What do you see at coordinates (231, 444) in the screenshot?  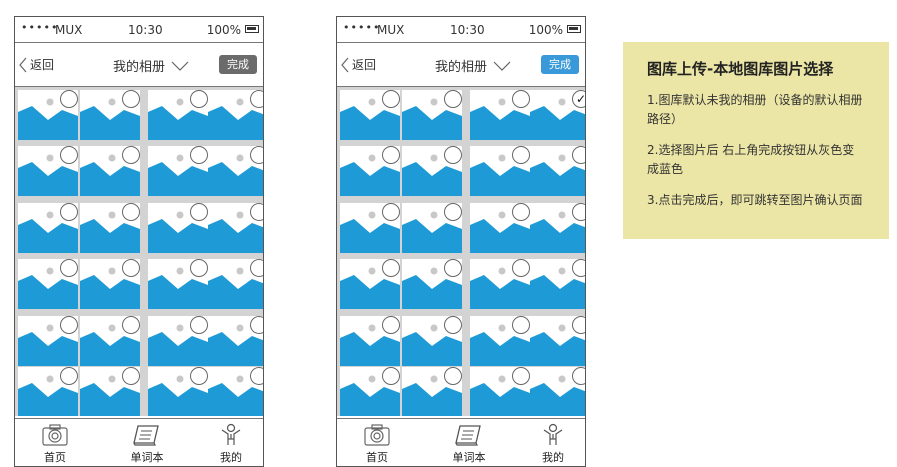 I see `tab-mine: 我的` at bounding box center [231, 444].